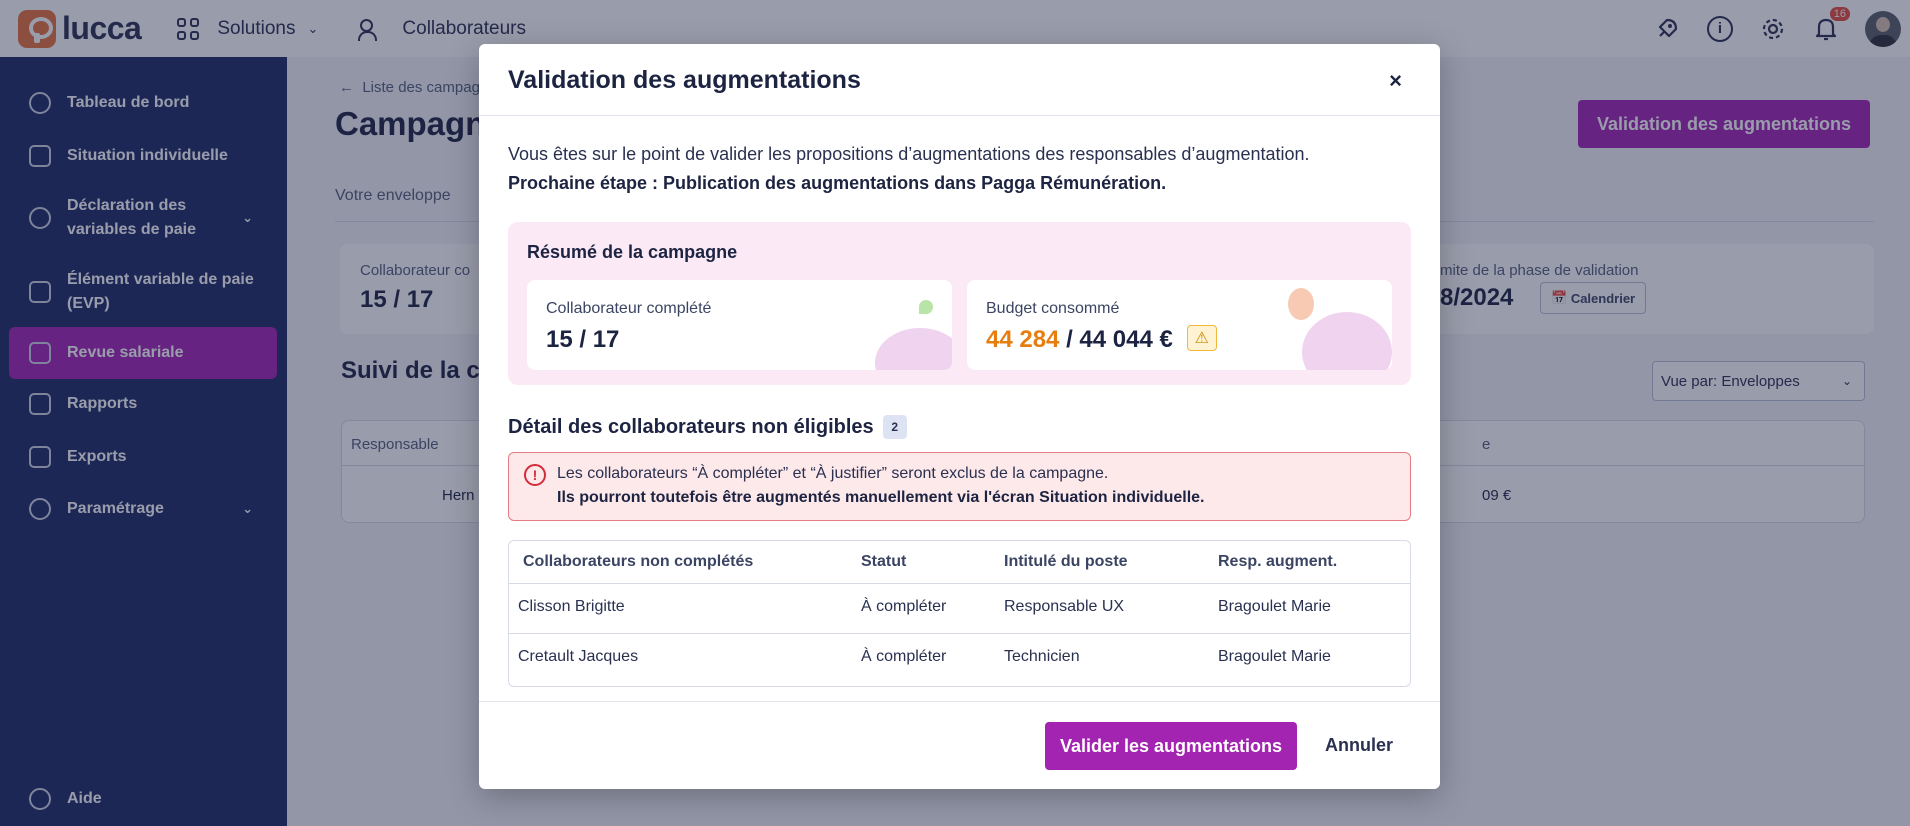  I want to click on error-icon: !, so click(535, 475).